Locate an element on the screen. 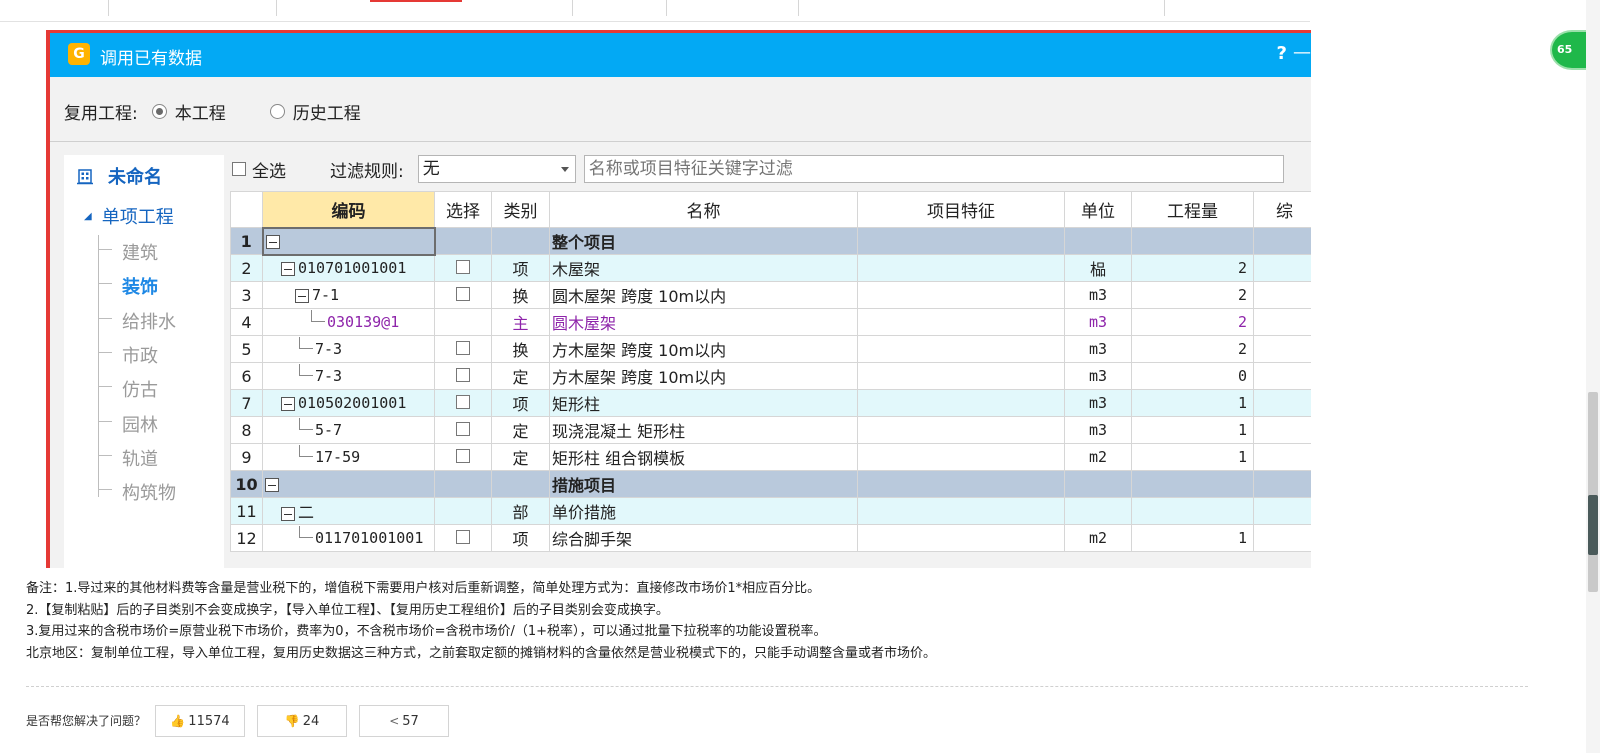  code-cell: 010502001001 is located at coordinates (348, 403).